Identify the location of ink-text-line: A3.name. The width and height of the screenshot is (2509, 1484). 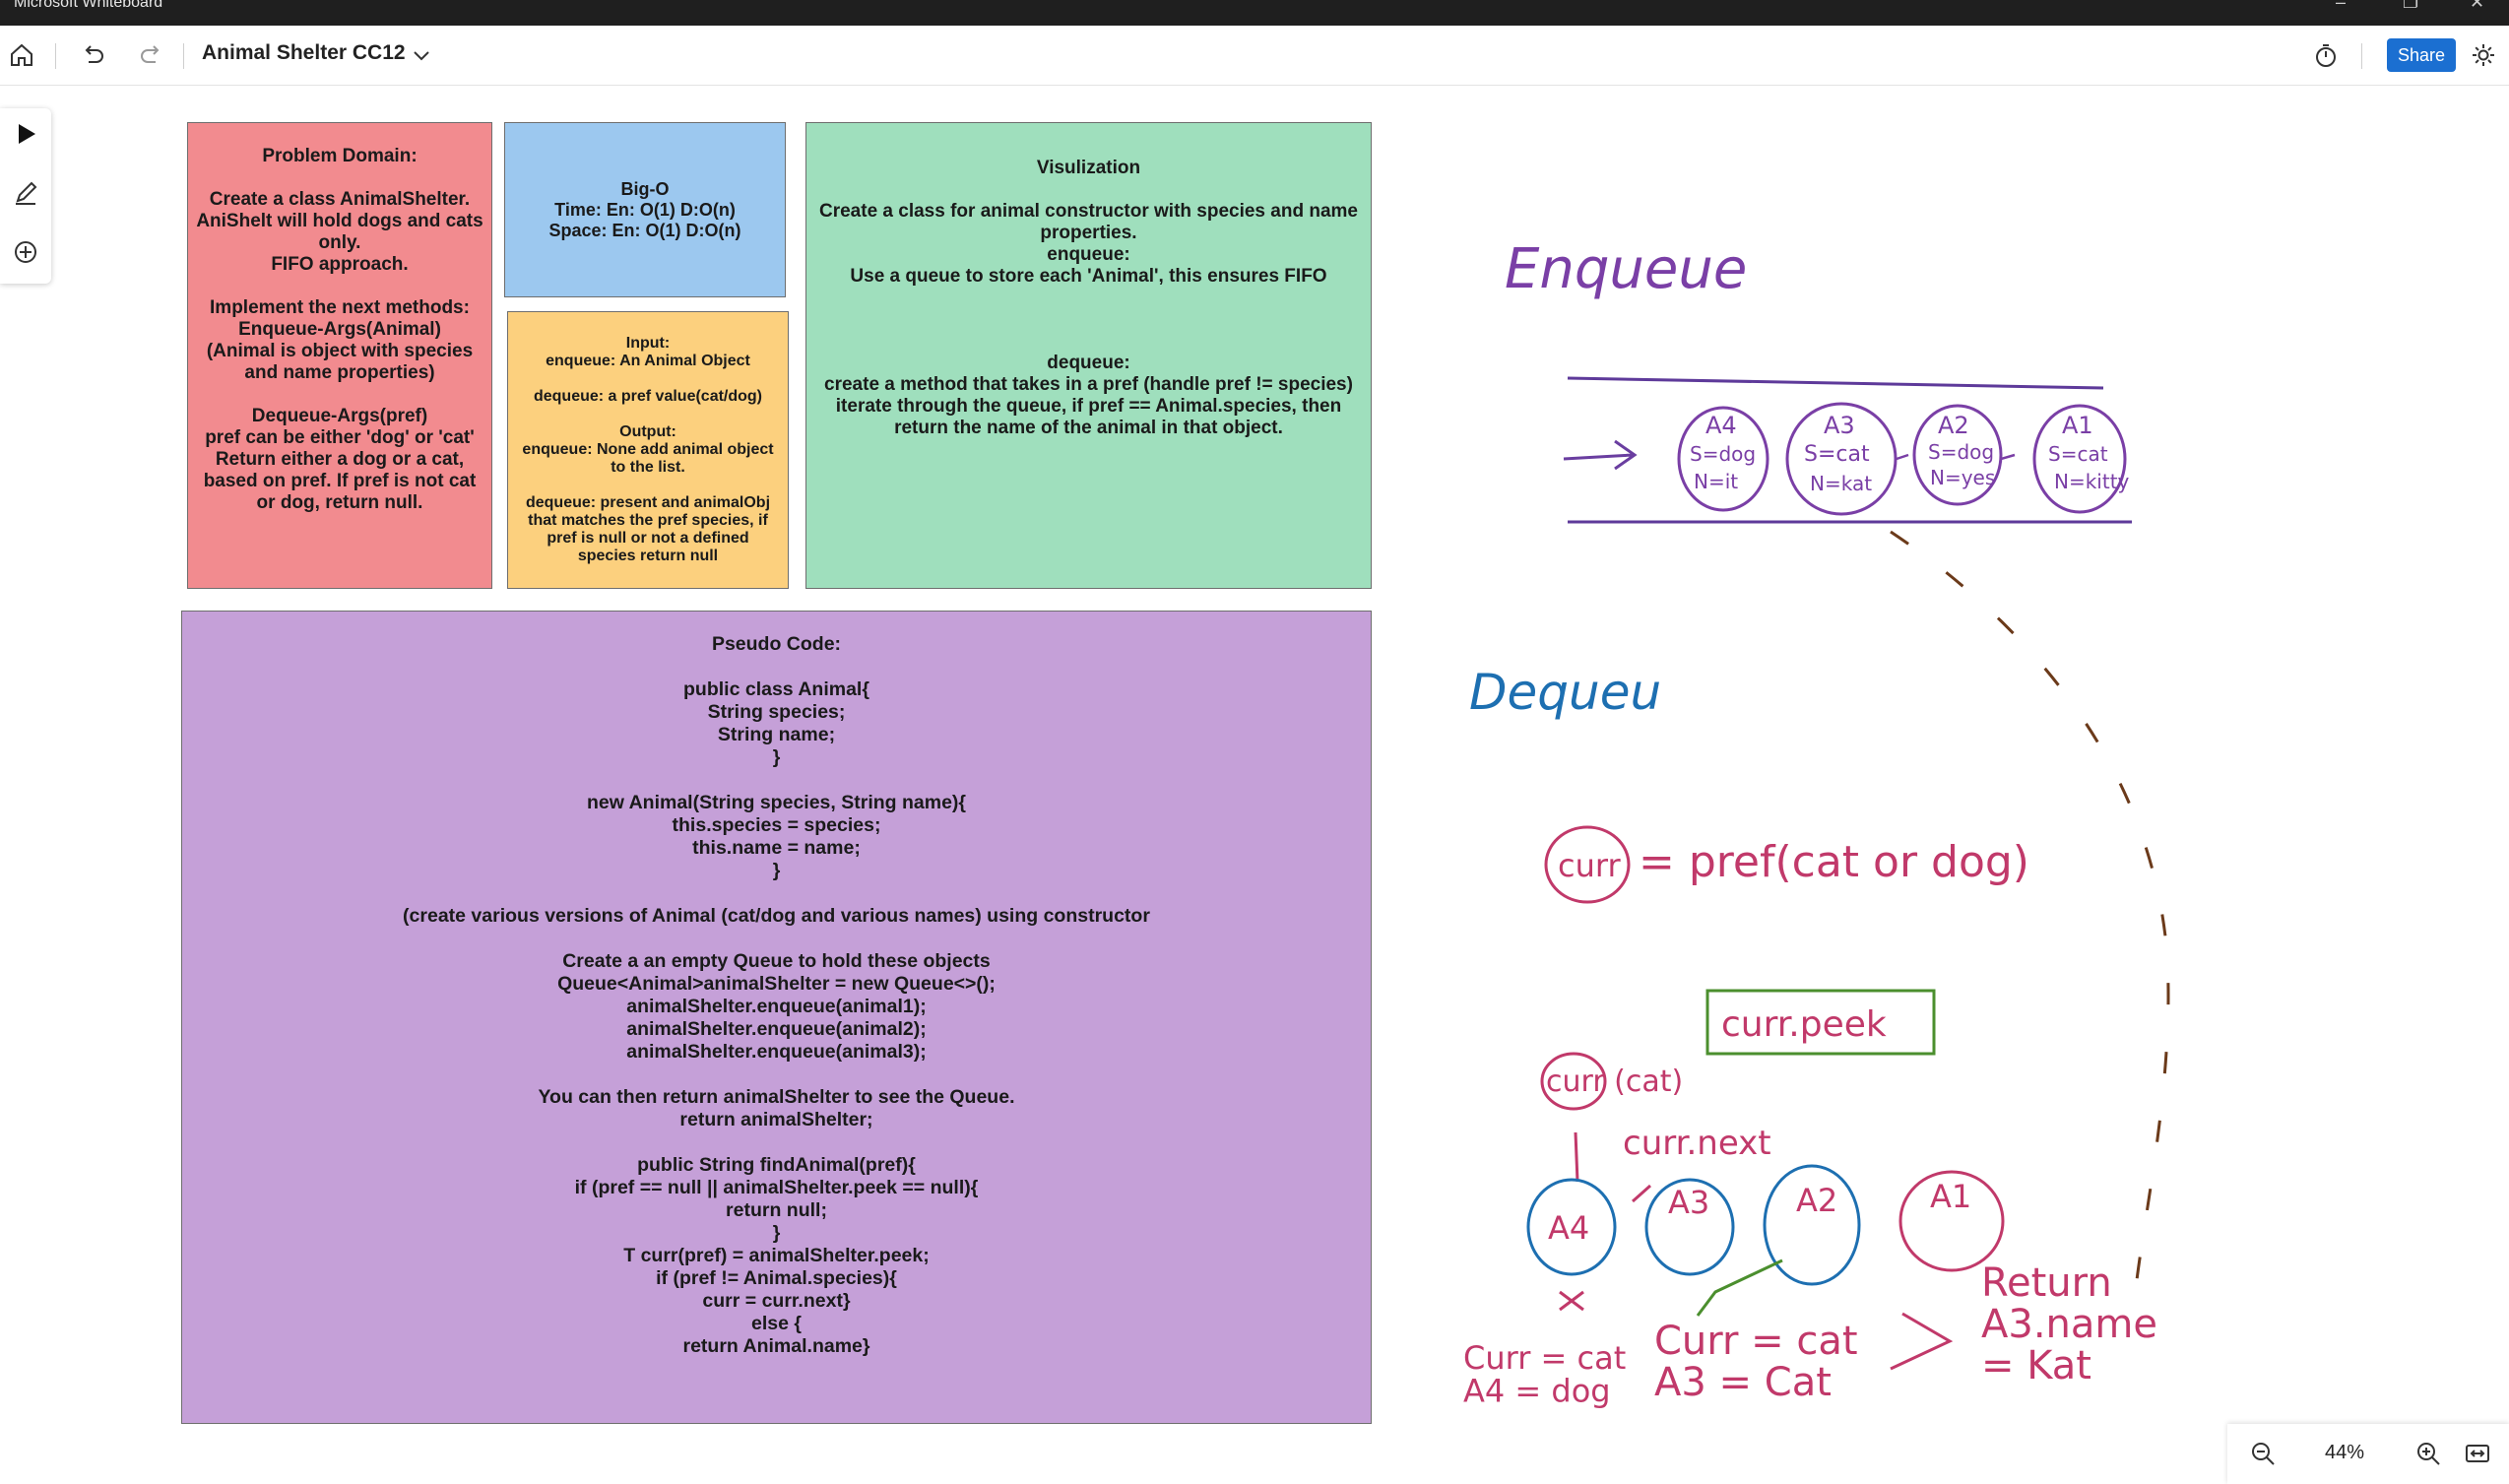
(2069, 1324).